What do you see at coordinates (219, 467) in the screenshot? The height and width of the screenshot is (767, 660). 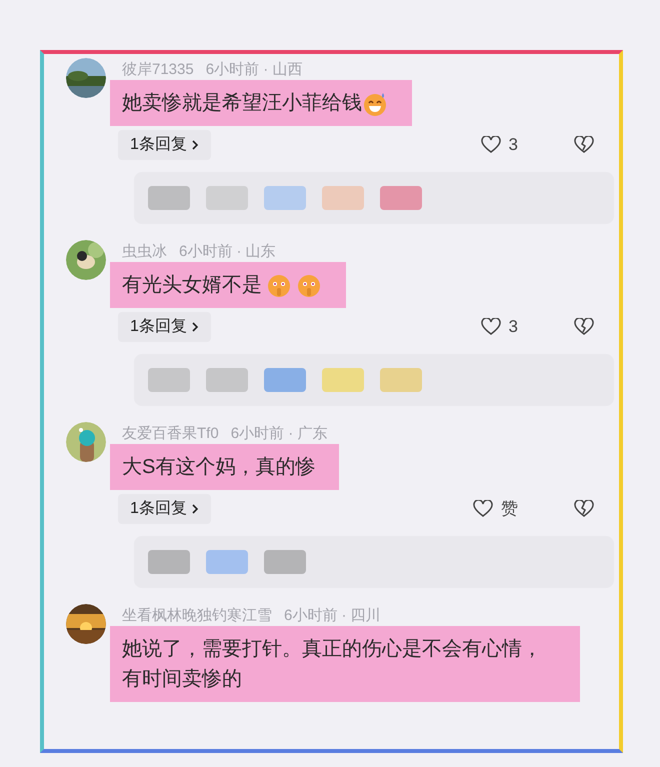 I see `comment-text: 大S有这个妈，真的惨` at bounding box center [219, 467].